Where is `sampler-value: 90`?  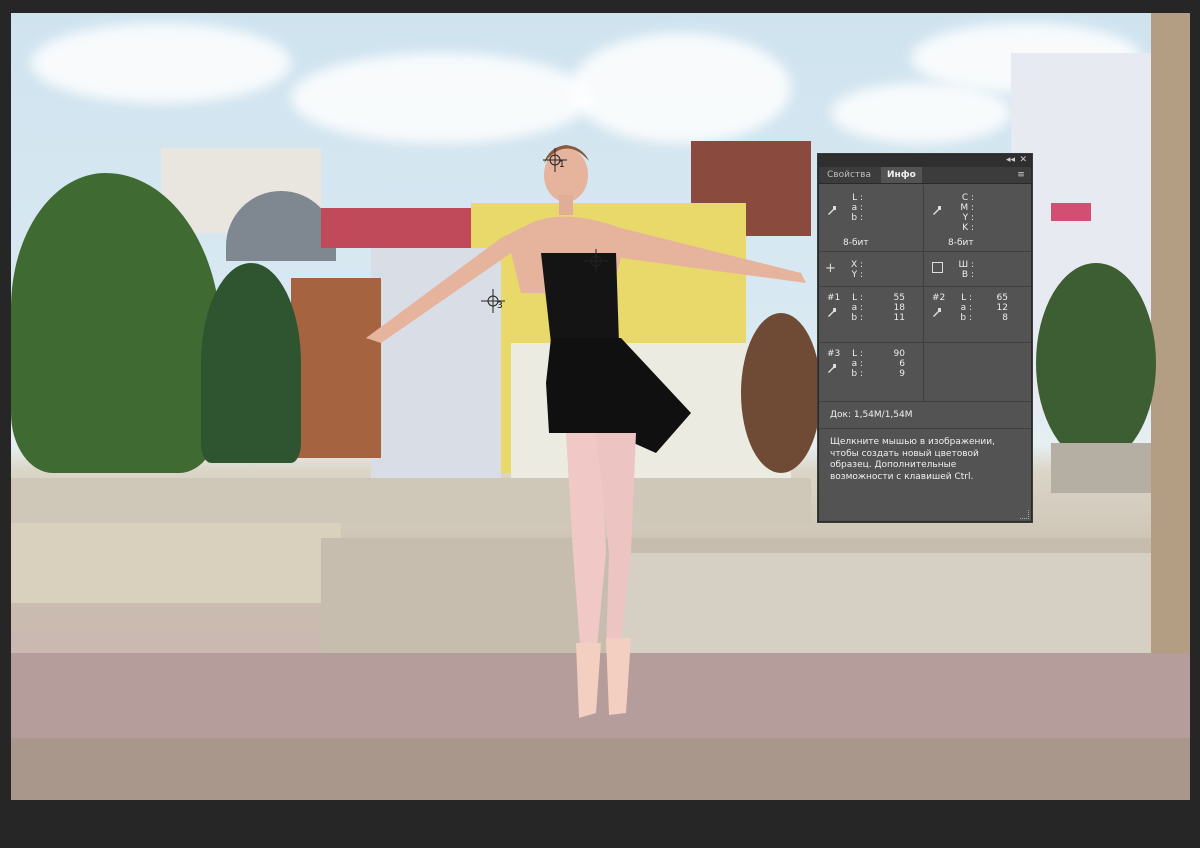
sampler-value: 90 is located at coordinates (899, 354).